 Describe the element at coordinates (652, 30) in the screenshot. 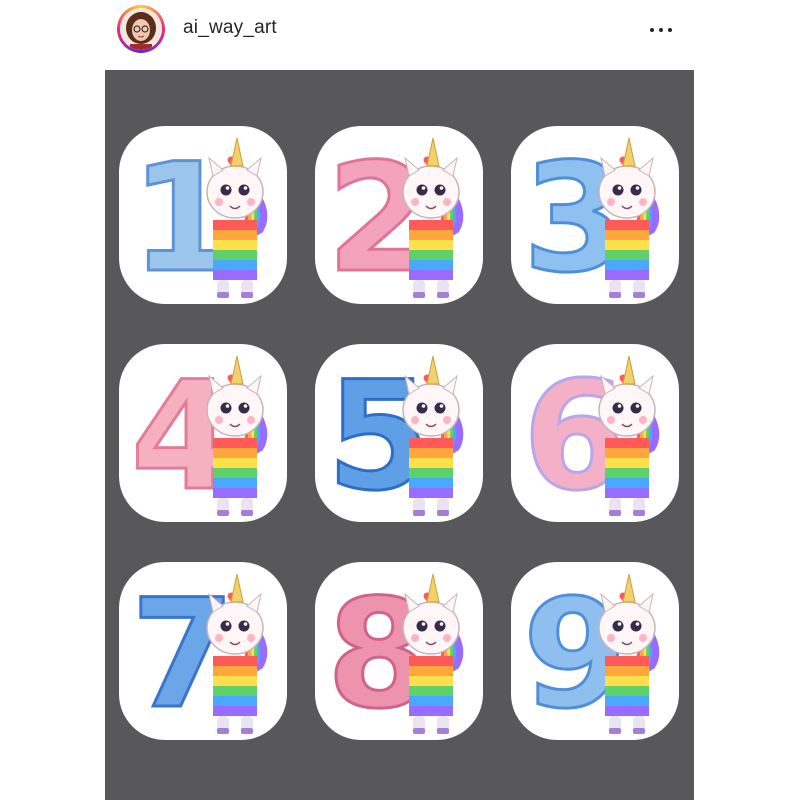

I see `more-horizontal-icon` at that location.